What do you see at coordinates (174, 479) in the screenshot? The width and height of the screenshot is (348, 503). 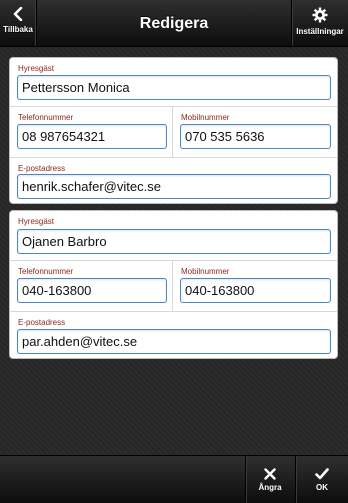 I see `bottom-toolbar: Ångra OK` at bounding box center [174, 479].